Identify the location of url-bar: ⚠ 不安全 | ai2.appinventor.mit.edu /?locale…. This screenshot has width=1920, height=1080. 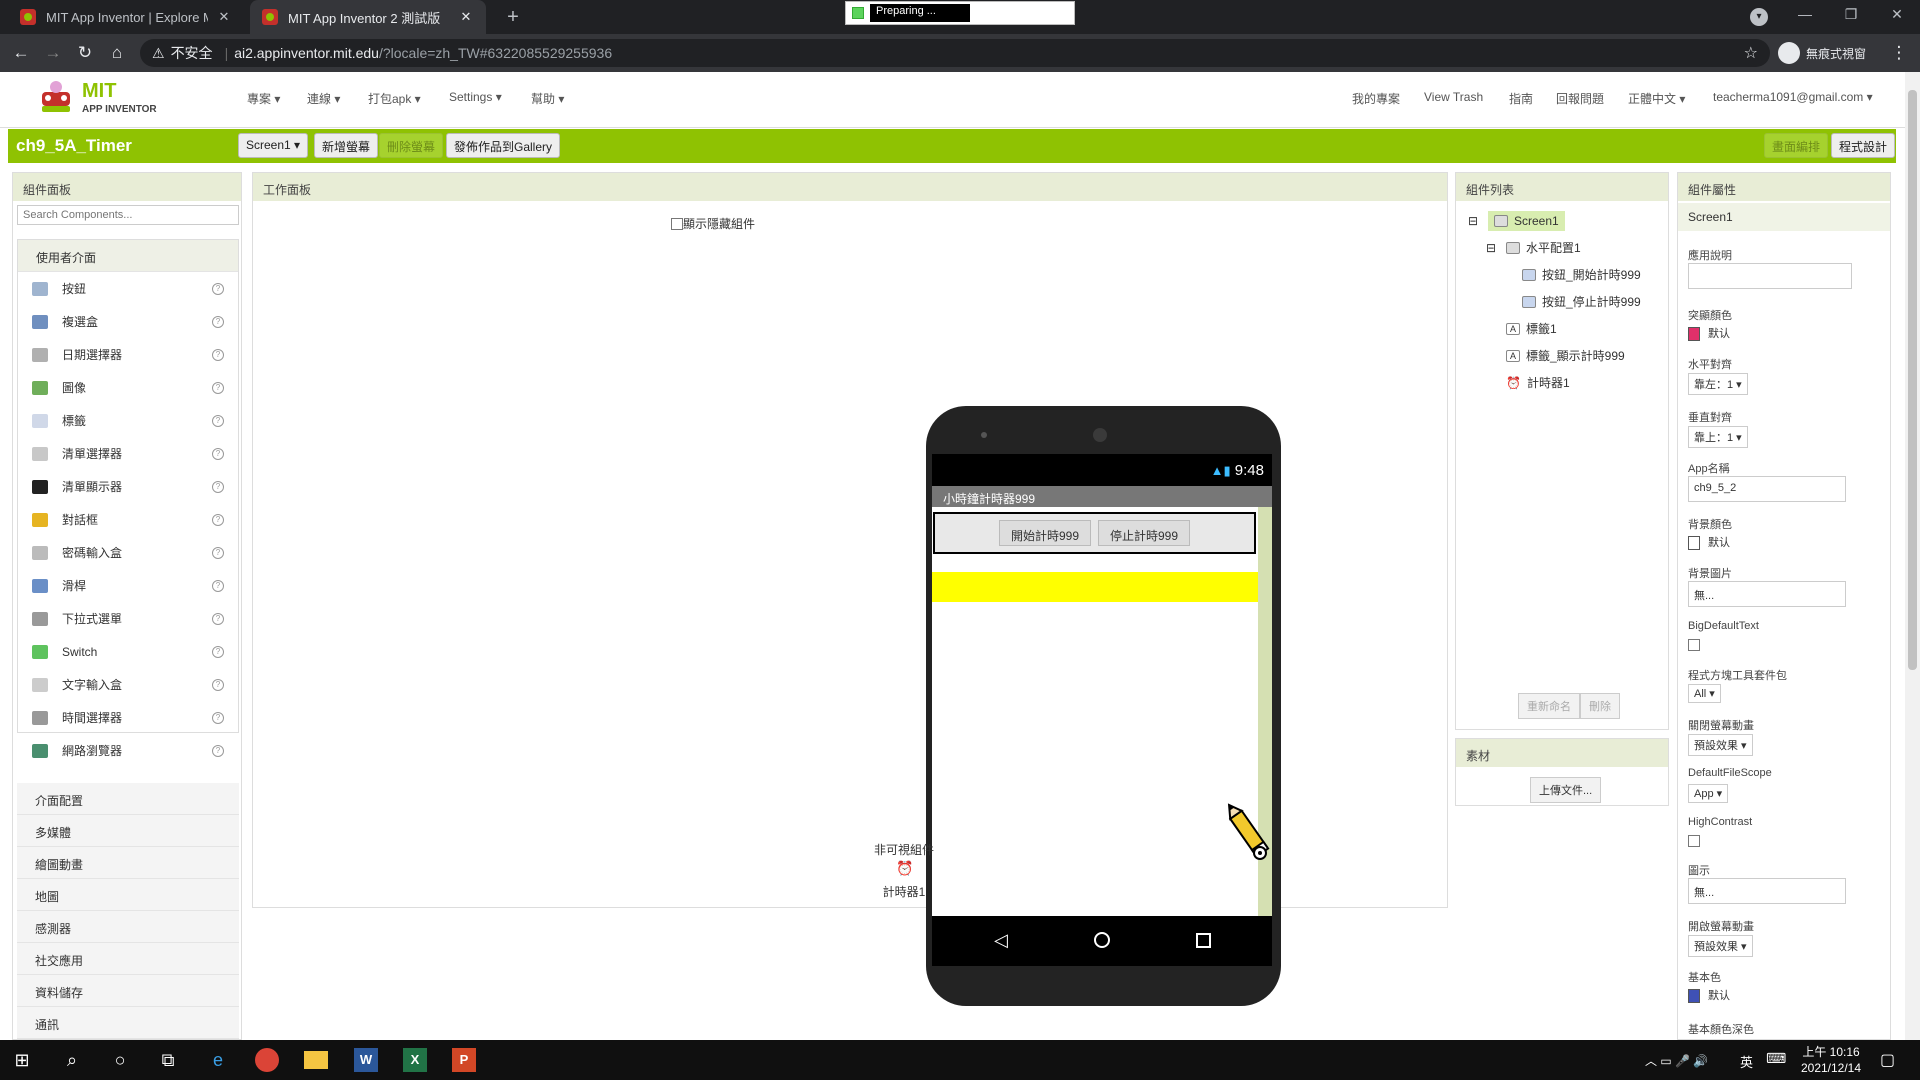
(955, 53).